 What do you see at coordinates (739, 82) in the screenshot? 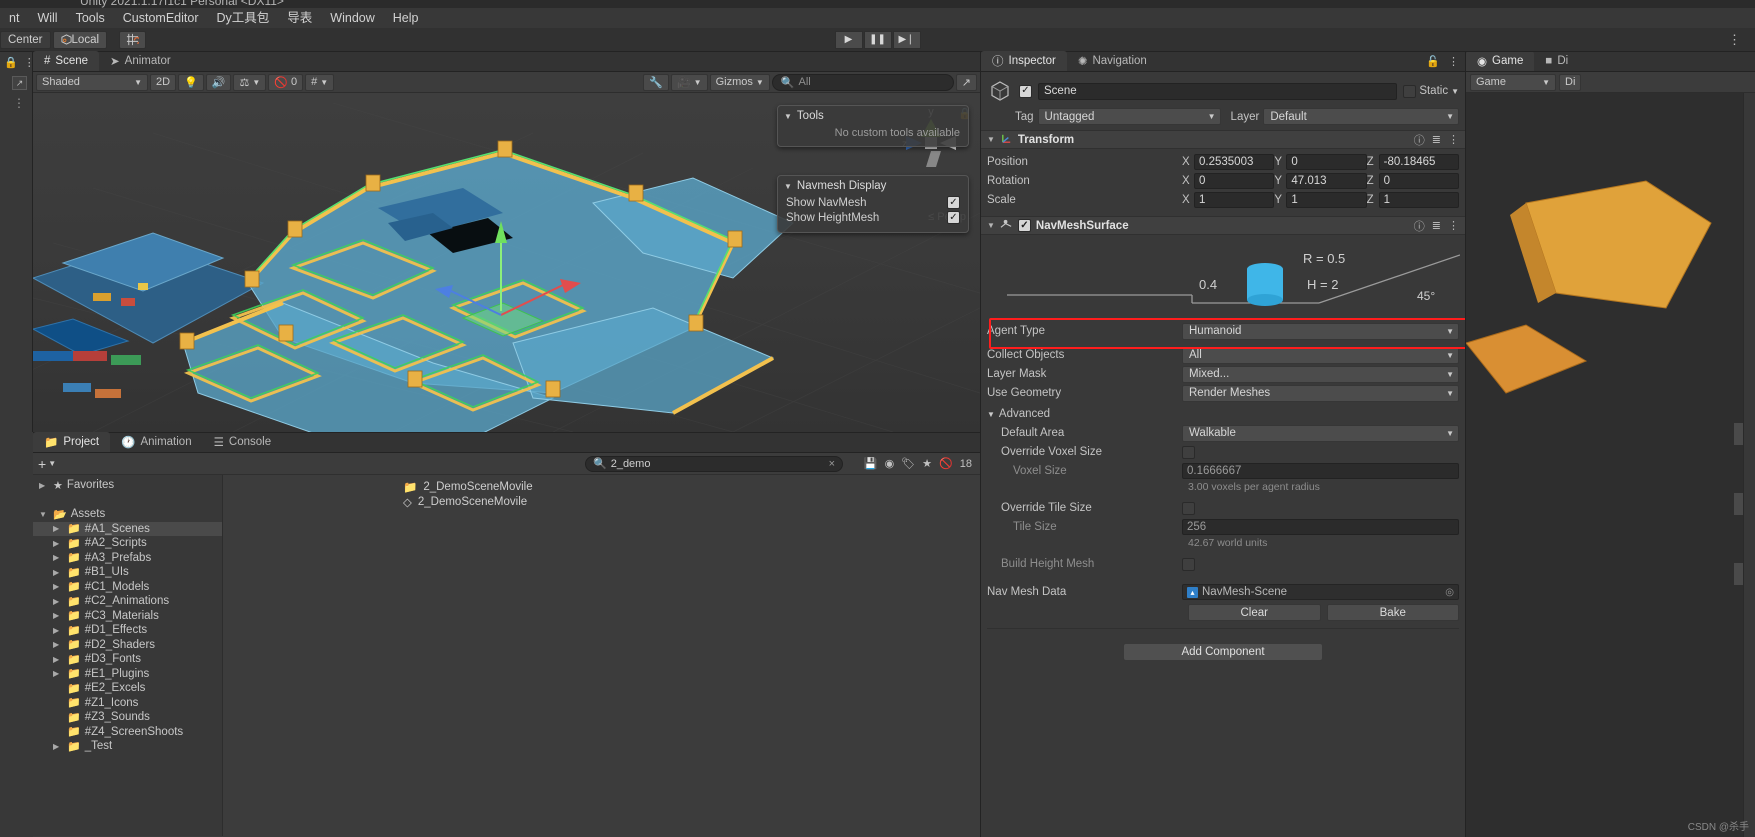
I see `gizmos-button: Gizmos ▼` at bounding box center [739, 82].